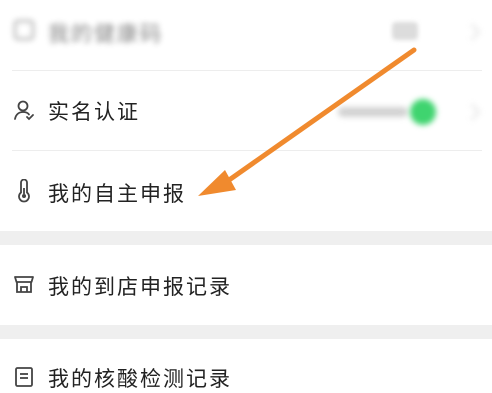 Image resolution: width=492 pixels, height=393 pixels. I want to click on menu-item-label: 我的健康码, so click(105, 34).